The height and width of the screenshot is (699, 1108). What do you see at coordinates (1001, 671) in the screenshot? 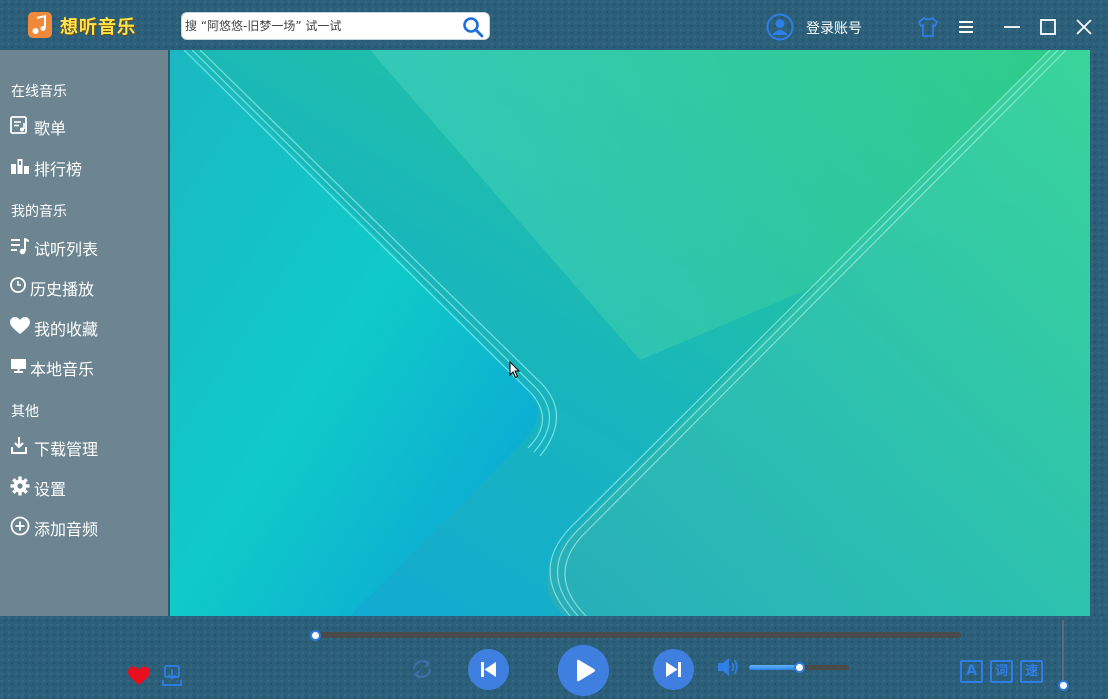
I see `lyric-button: 词` at bounding box center [1001, 671].